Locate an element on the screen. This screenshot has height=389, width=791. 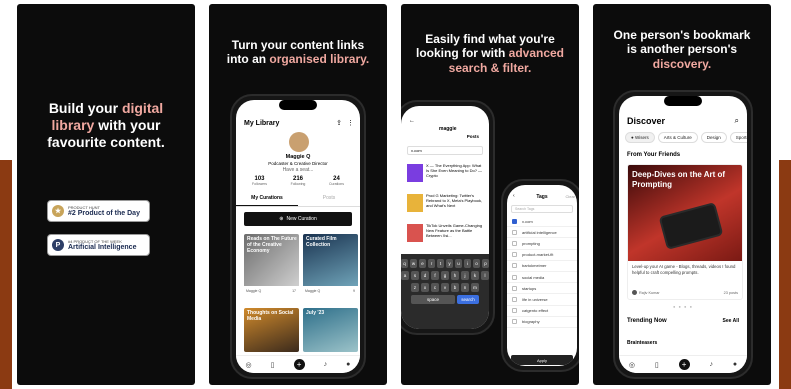
keyboard-key: v is located at coordinates (445, 287).